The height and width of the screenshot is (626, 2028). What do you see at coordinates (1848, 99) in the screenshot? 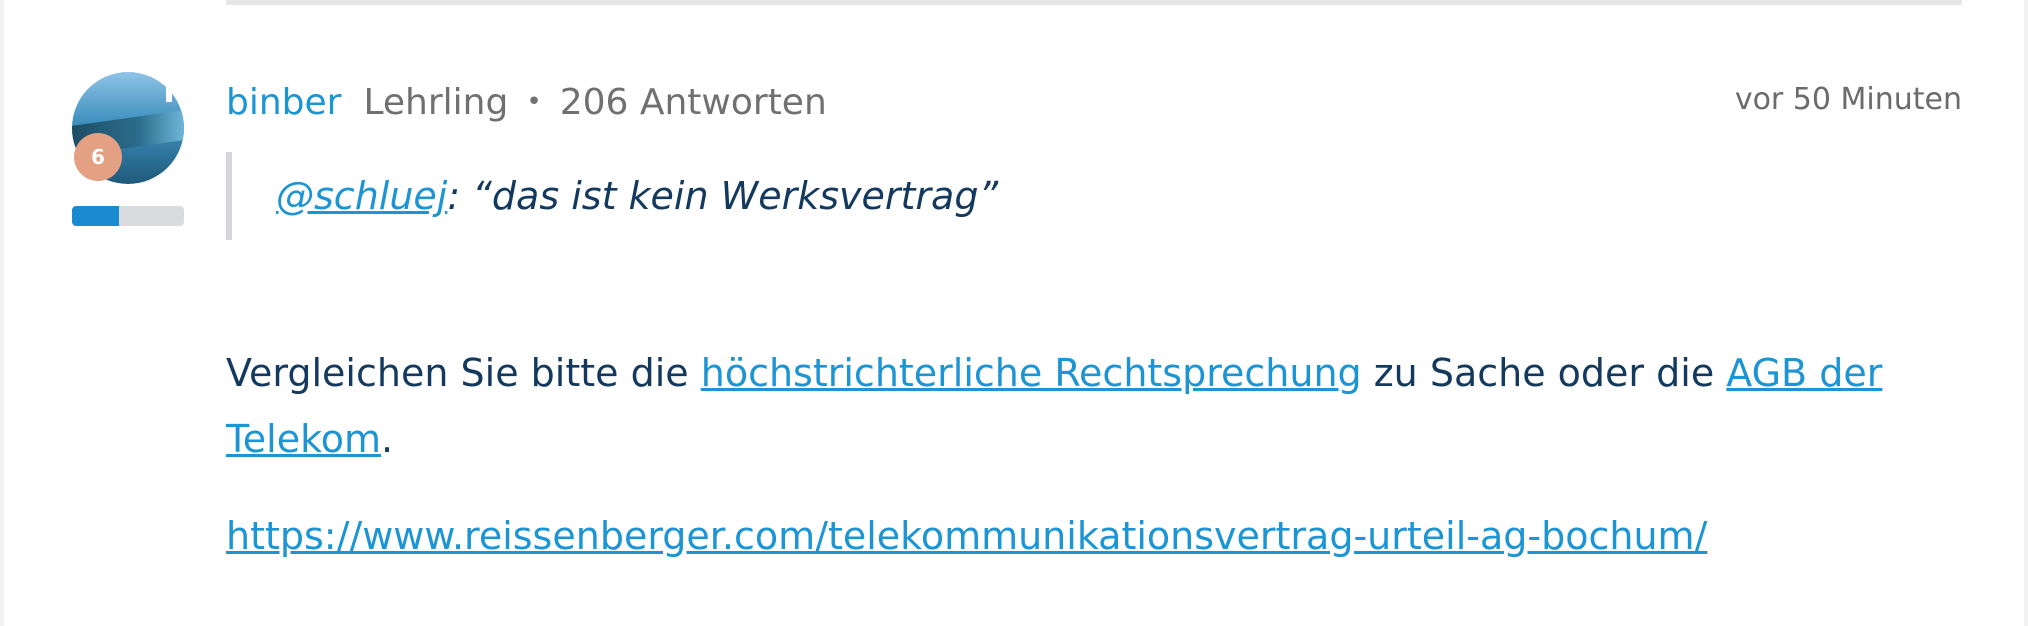
I see `post-timestamp: vor 50 Minuten` at bounding box center [1848, 99].